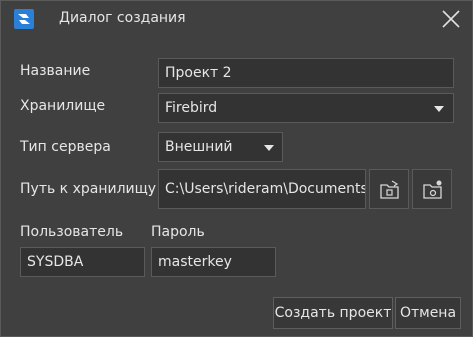 This screenshot has width=473, height=337. Describe the element at coordinates (428, 313) in the screenshot. I see `cancel-button: Отмена` at that location.